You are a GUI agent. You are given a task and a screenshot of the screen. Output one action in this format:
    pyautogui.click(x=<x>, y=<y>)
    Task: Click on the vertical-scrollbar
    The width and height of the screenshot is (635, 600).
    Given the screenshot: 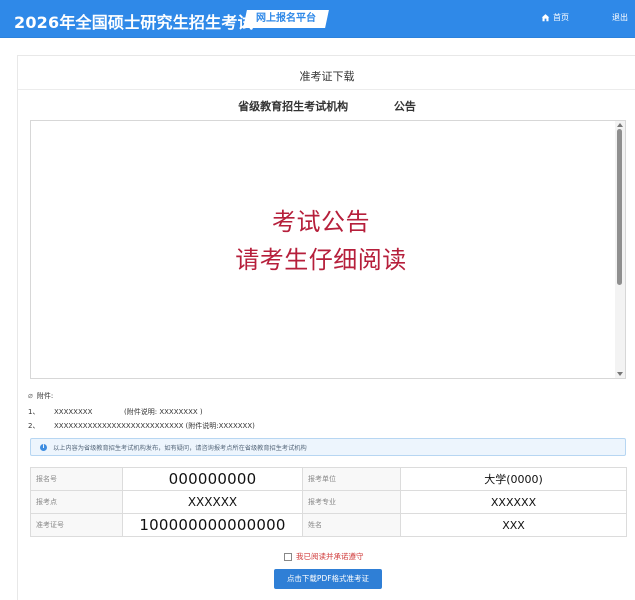 What is the action you would take?
    pyautogui.click(x=620, y=249)
    